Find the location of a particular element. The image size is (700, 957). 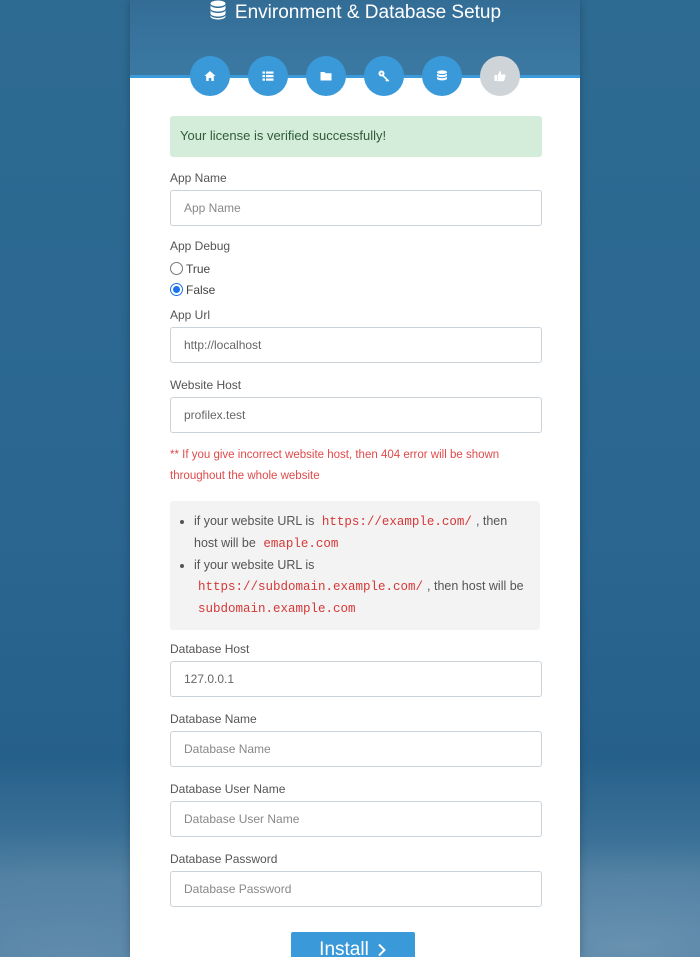

step-database is located at coordinates (442, 76).